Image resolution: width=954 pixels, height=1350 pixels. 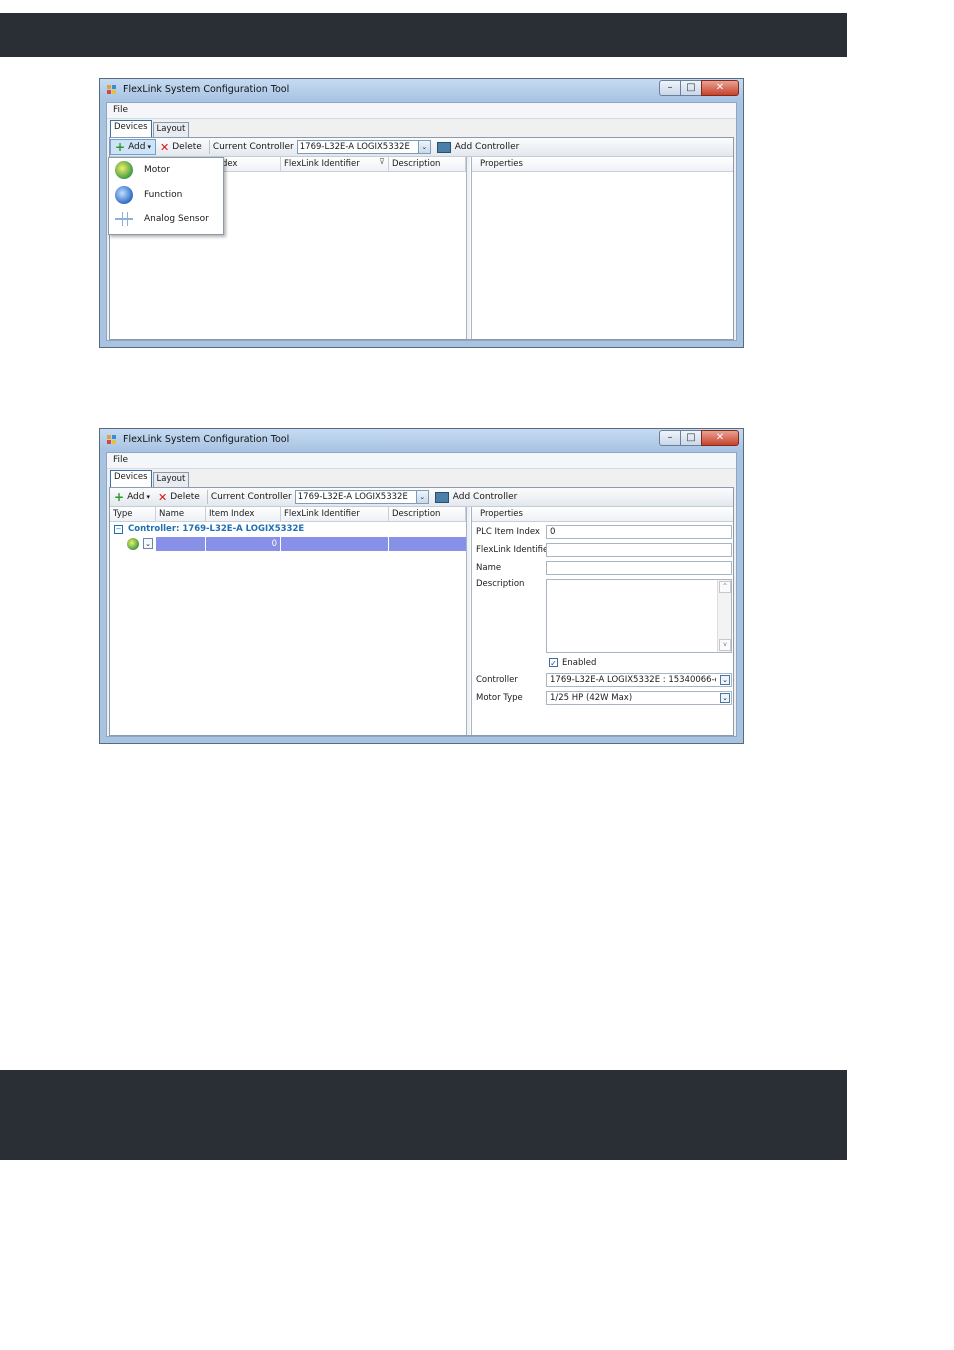 What do you see at coordinates (382, 161) in the screenshot?
I see `filter-icon: ⊽` at bounding box center [382, 161].